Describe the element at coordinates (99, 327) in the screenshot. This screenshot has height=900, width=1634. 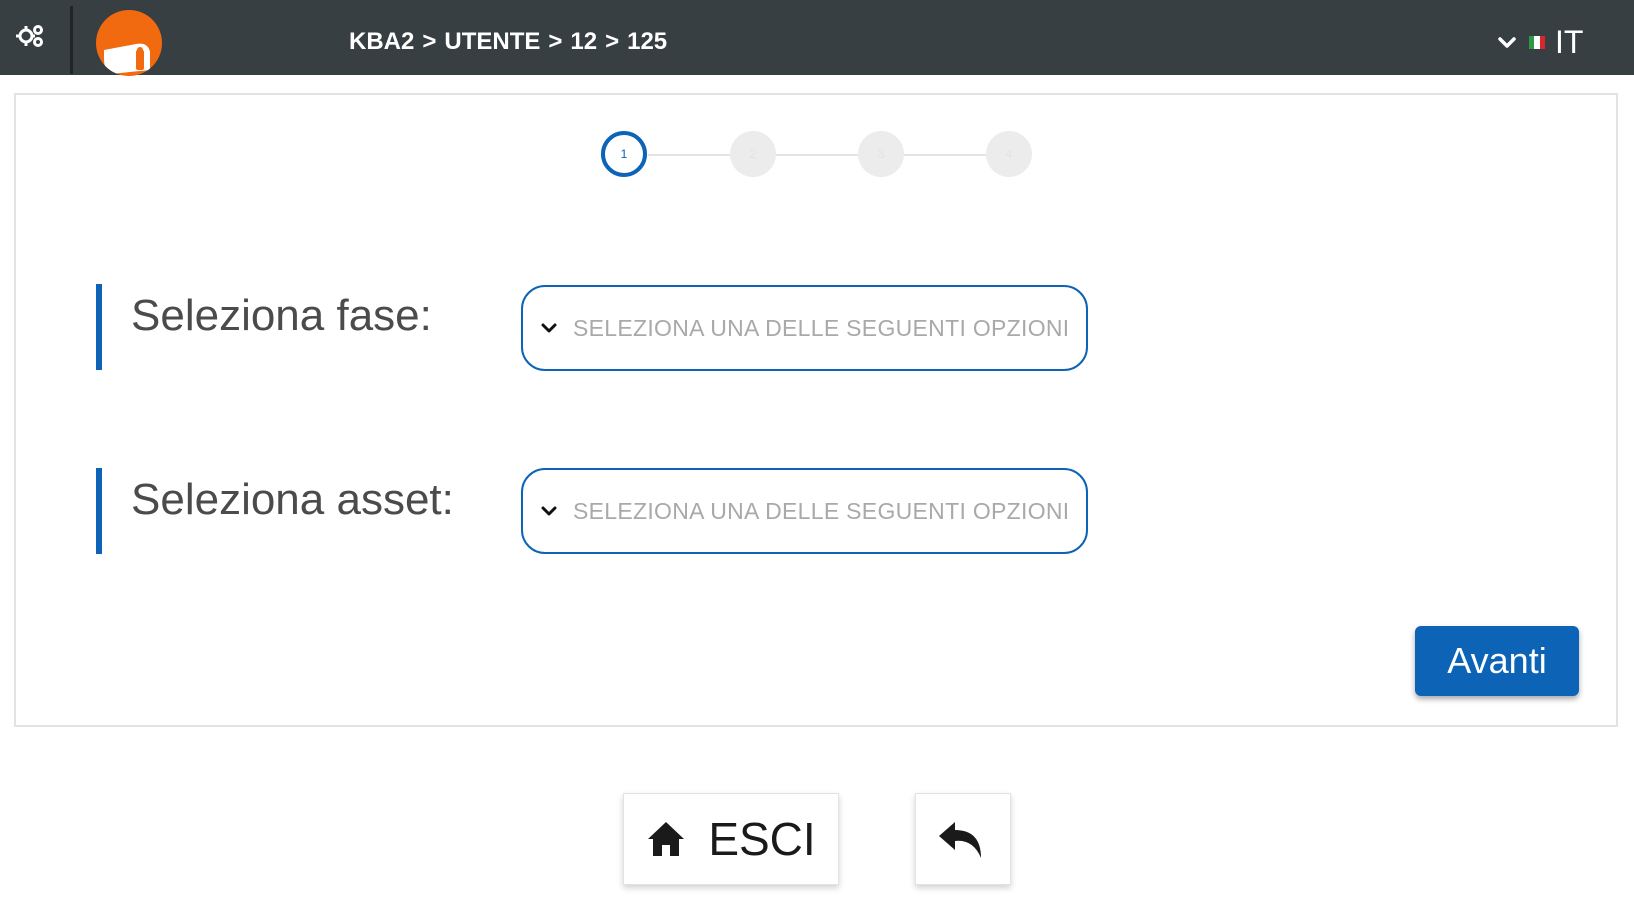
I see `phase-field-accent` at that location.